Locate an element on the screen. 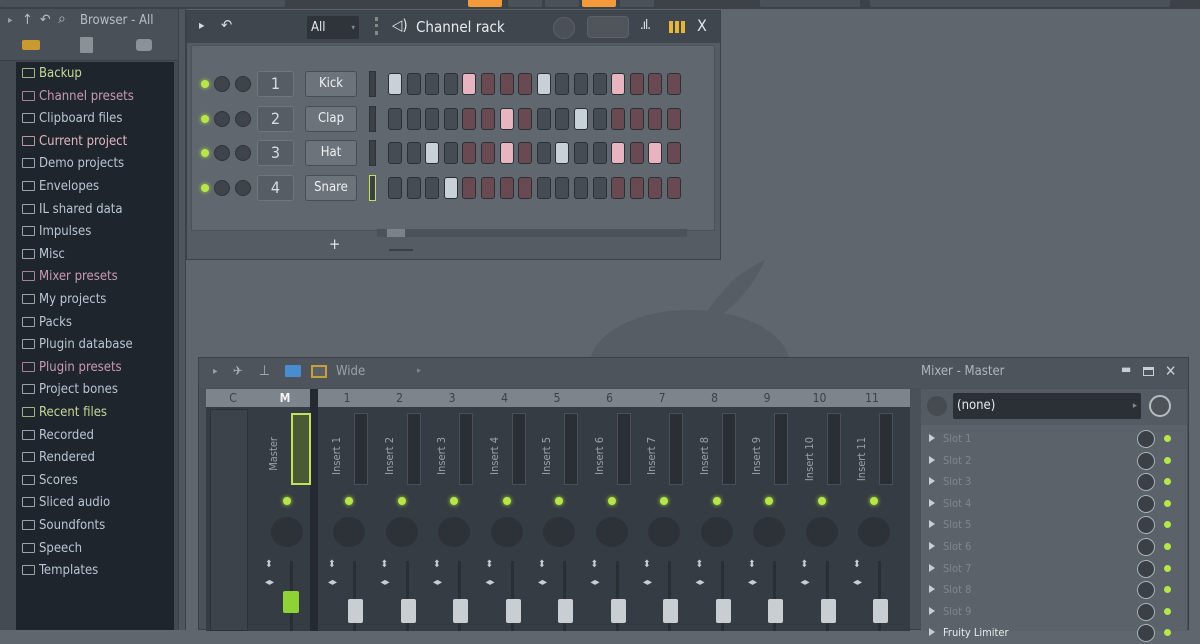 The image size is (1200, 644). insert-strip: Insert 6 ⬍ ◂▸ is located at coordinates (612, 520).